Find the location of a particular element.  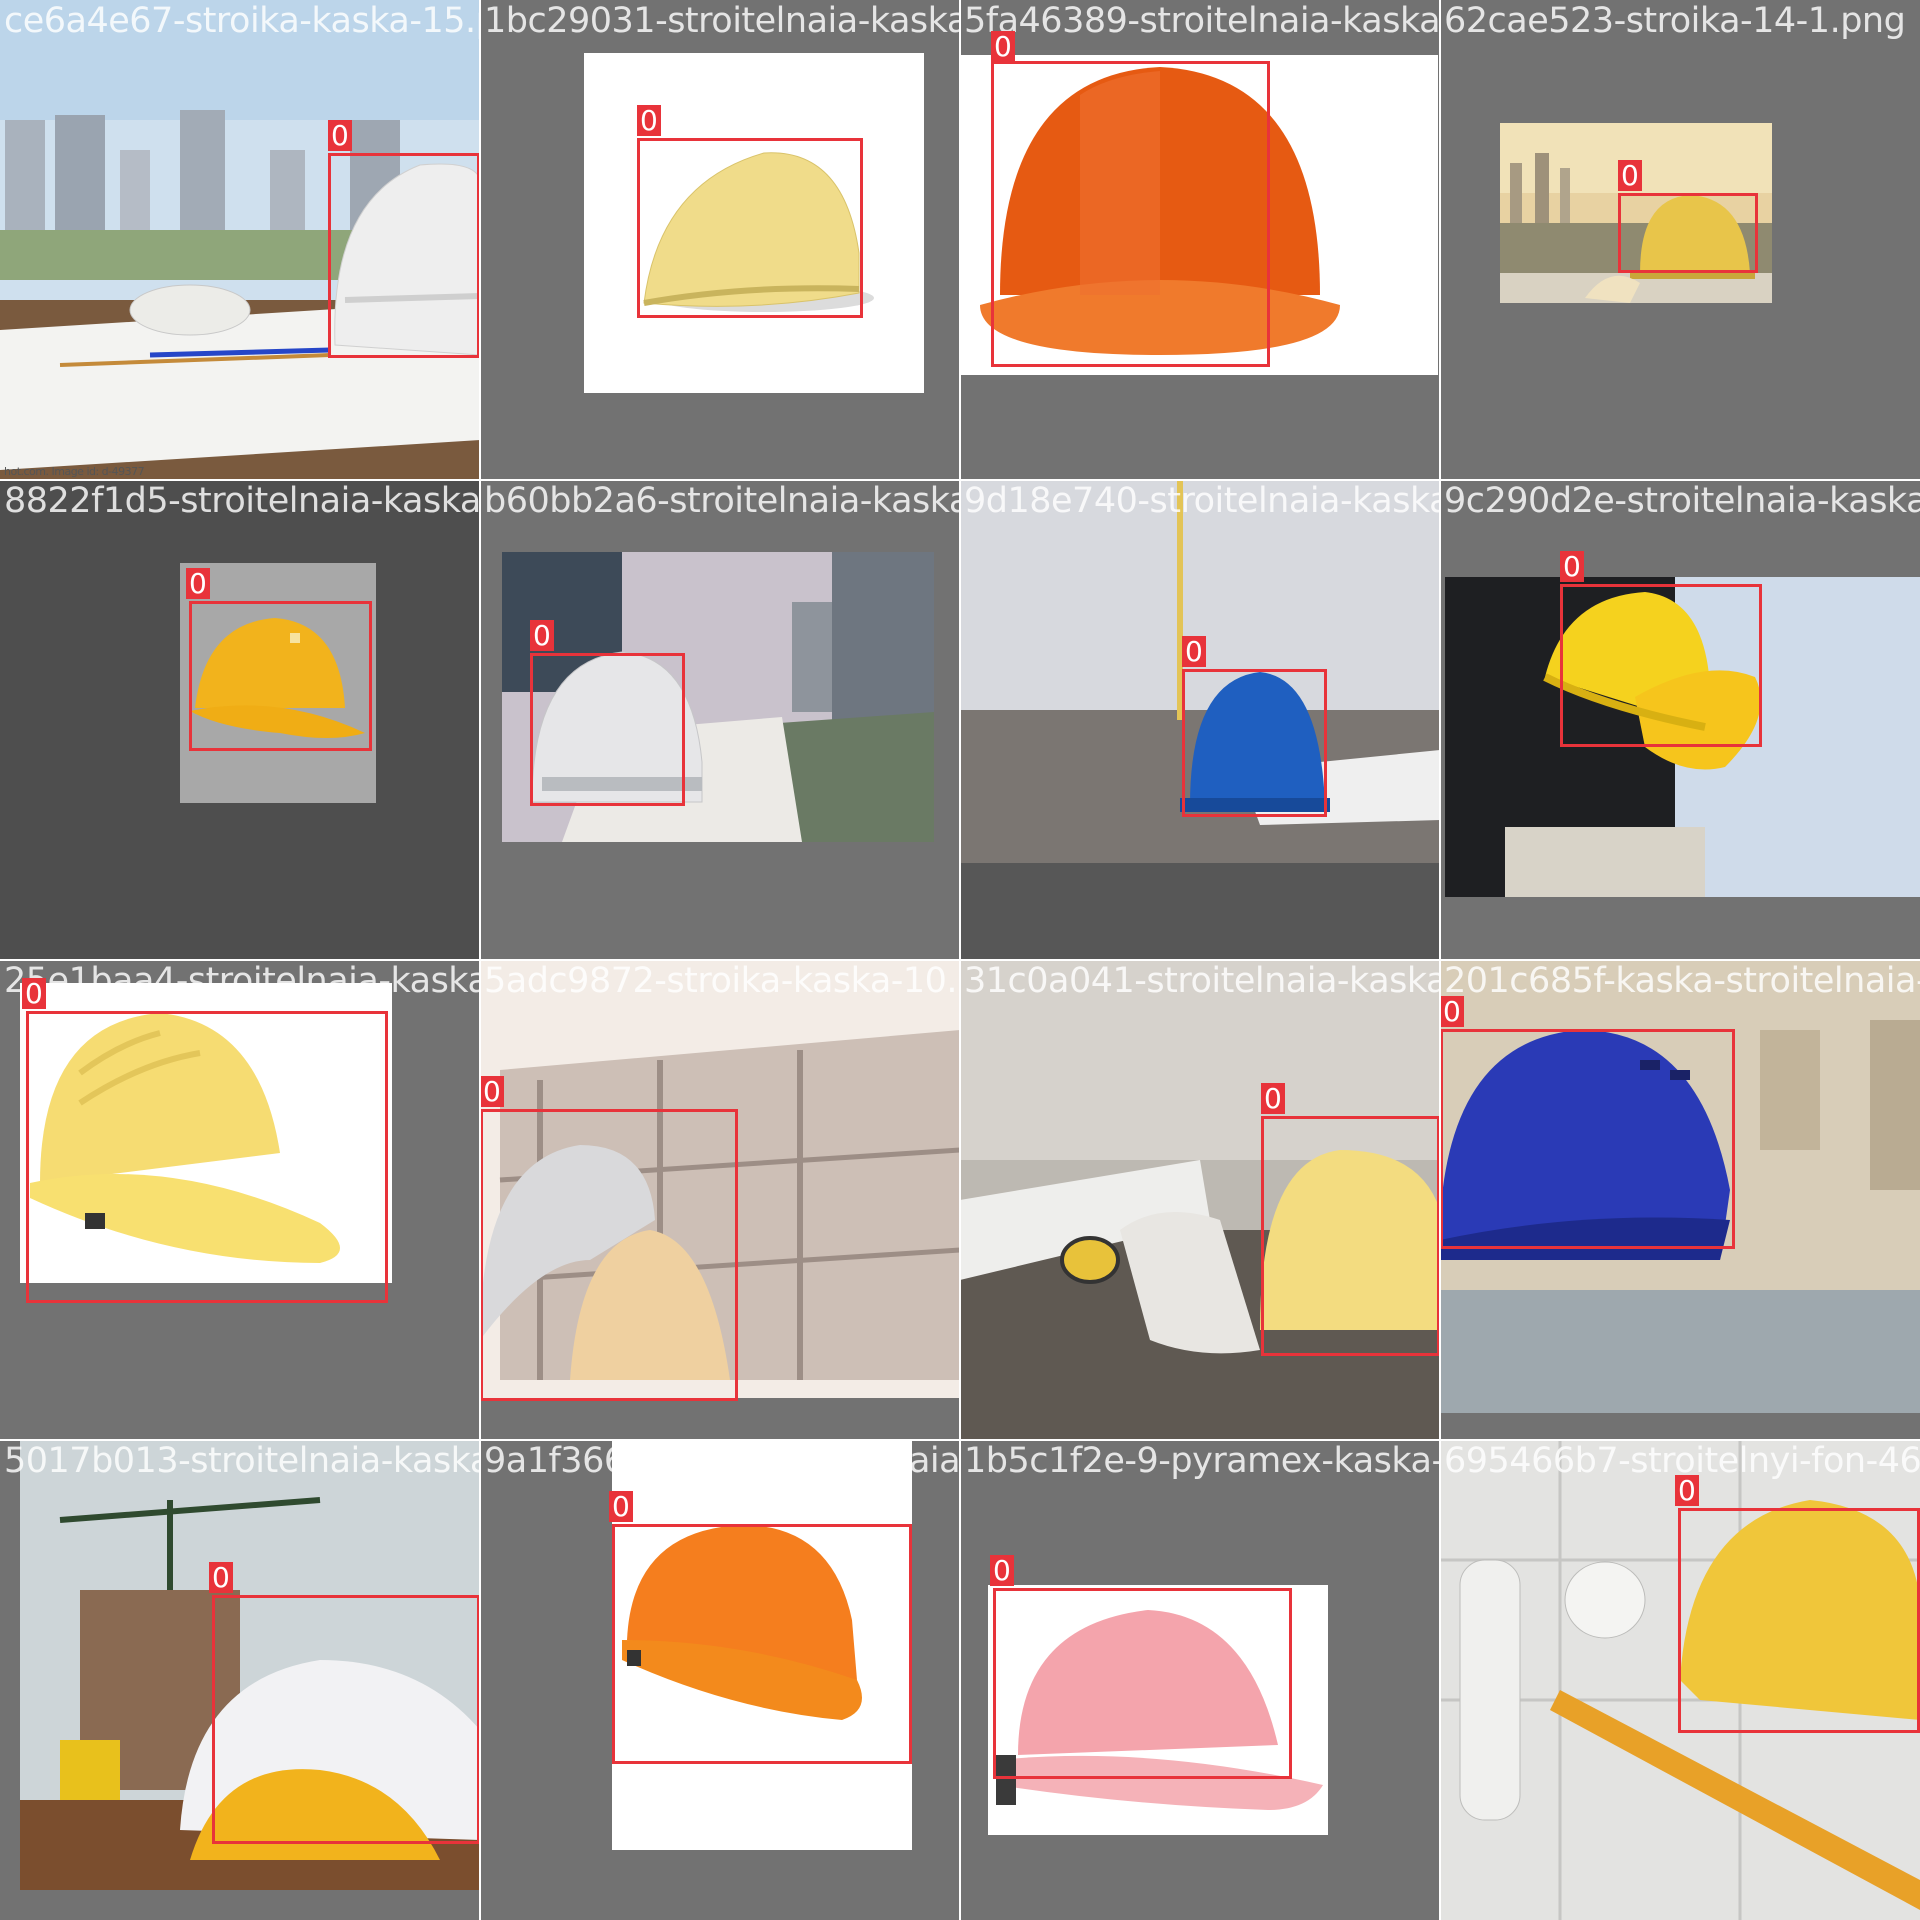

tile-4: 8822f1d5-stroitelnaia-kaska-b 0 is located at coordinates (240, 720).